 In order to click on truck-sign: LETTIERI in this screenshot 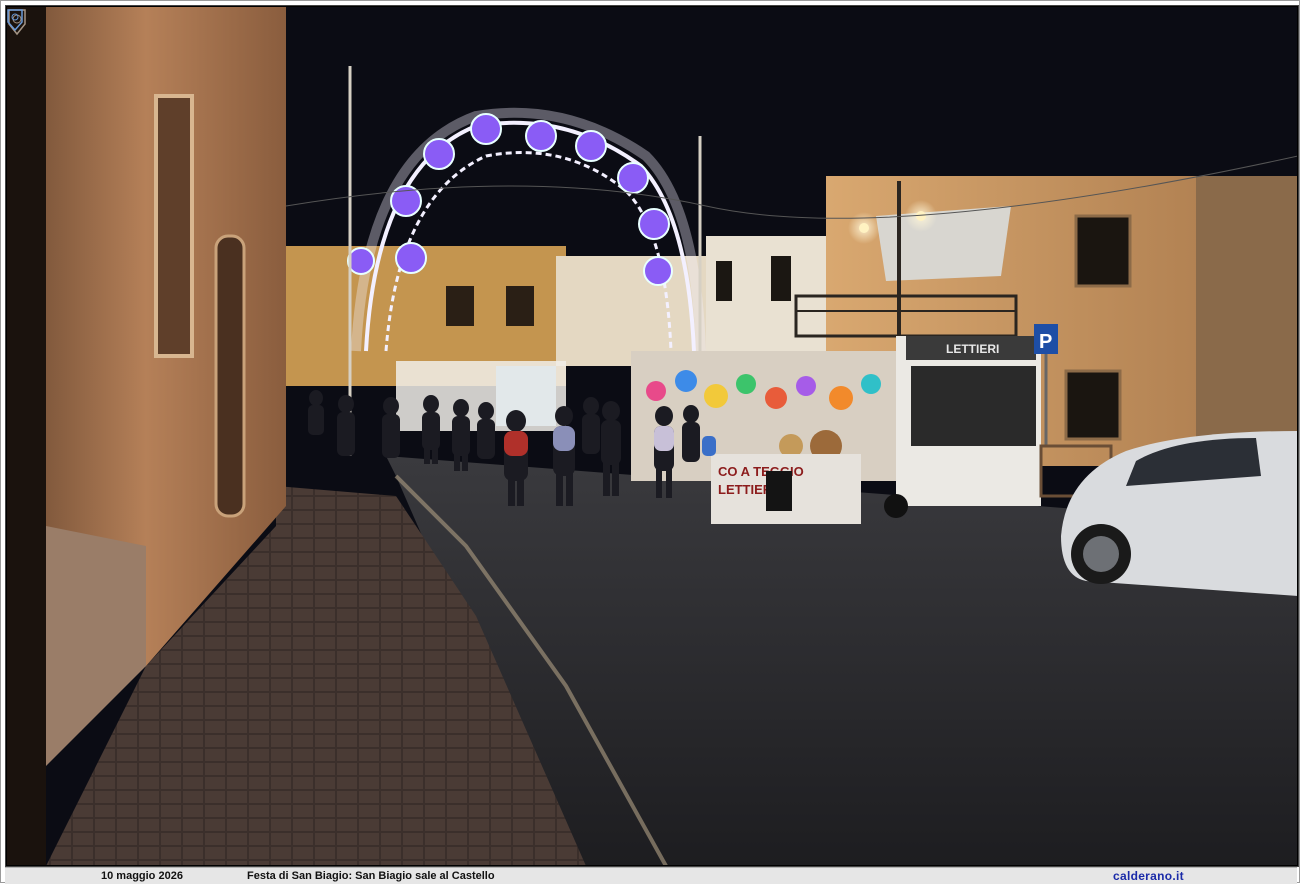, I will do `click(972, 349)`.